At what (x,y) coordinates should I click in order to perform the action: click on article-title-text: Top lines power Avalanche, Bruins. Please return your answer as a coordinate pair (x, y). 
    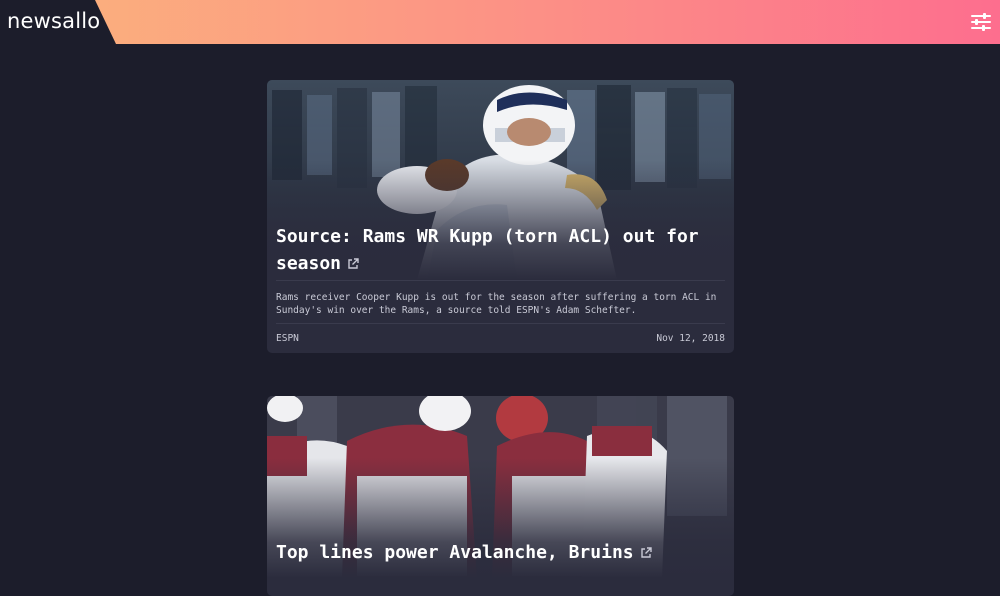
    Looking at the image, I should click on (455, 552).